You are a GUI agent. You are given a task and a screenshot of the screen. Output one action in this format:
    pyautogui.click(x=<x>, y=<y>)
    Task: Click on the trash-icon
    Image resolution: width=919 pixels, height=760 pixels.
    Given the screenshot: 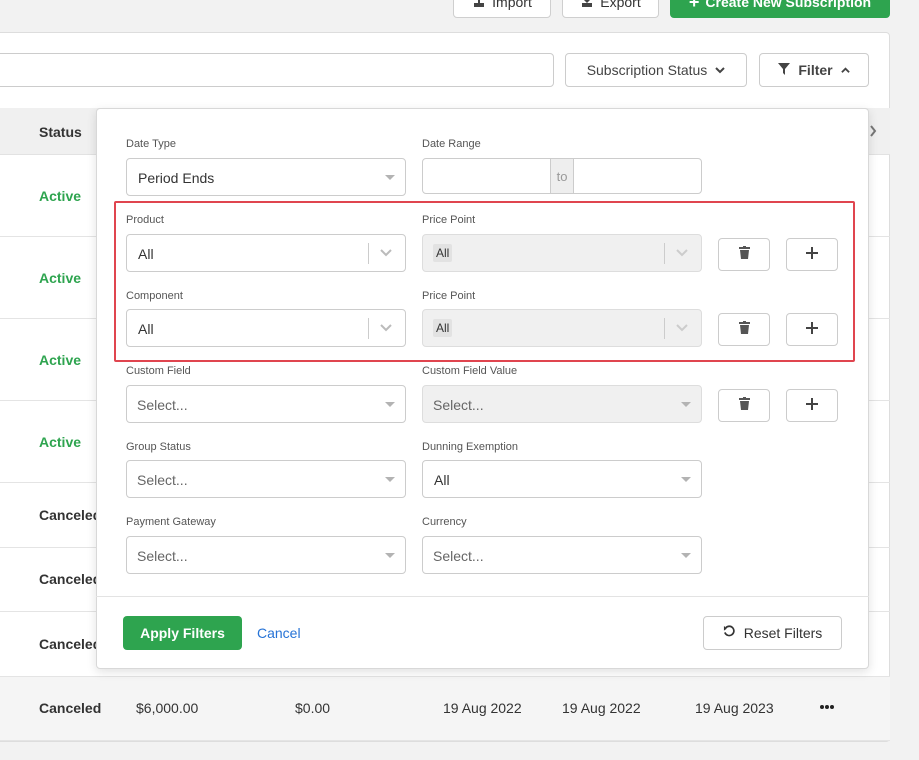 What is the action you would take?
    pyautogui.click(x=744, y=405)
    